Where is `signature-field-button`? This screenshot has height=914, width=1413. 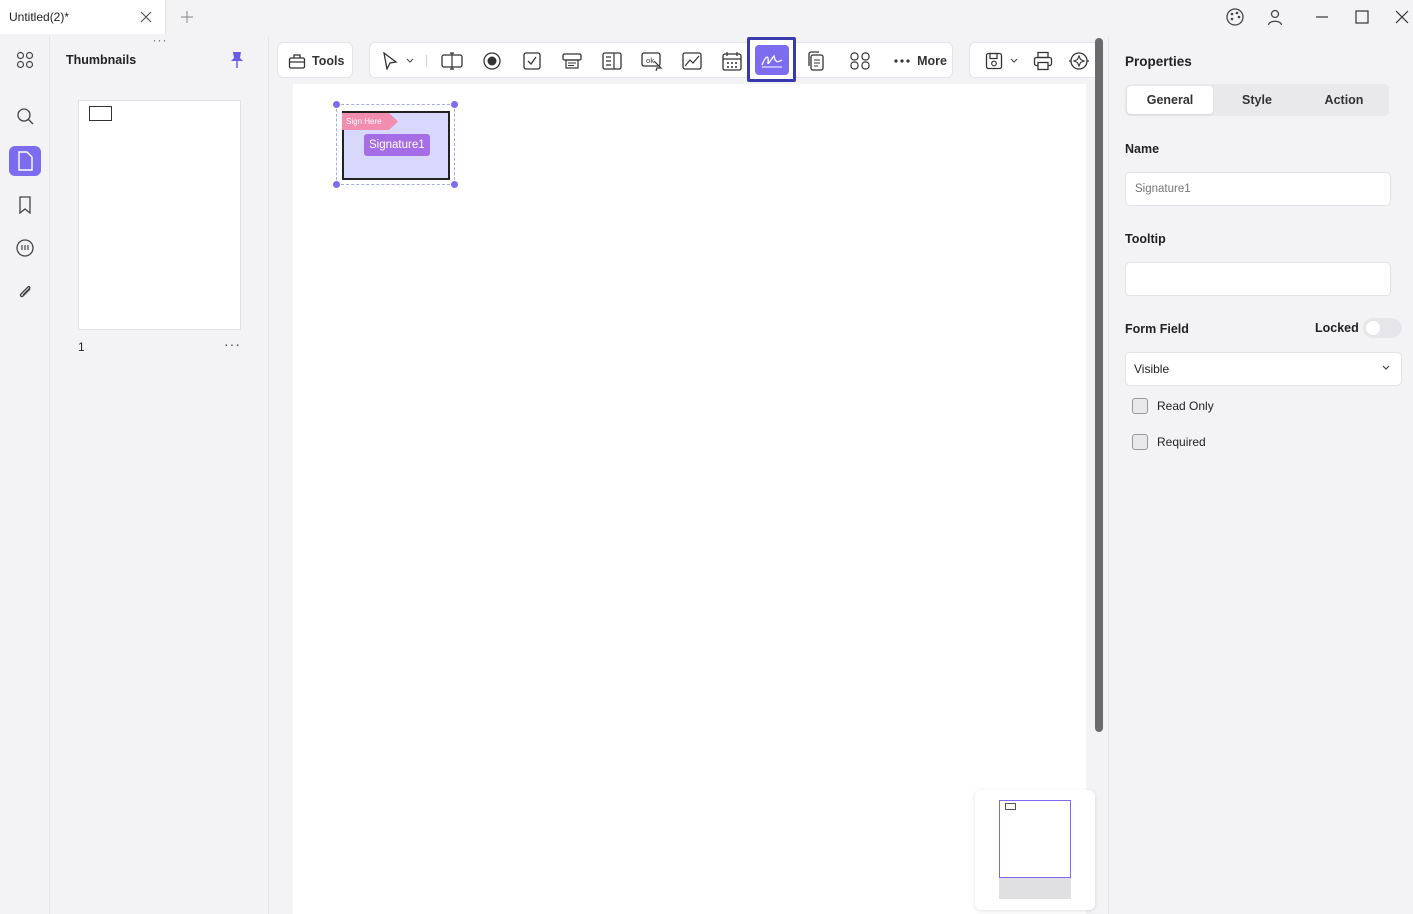
signature-field-button is located at coordinates (771, 59).